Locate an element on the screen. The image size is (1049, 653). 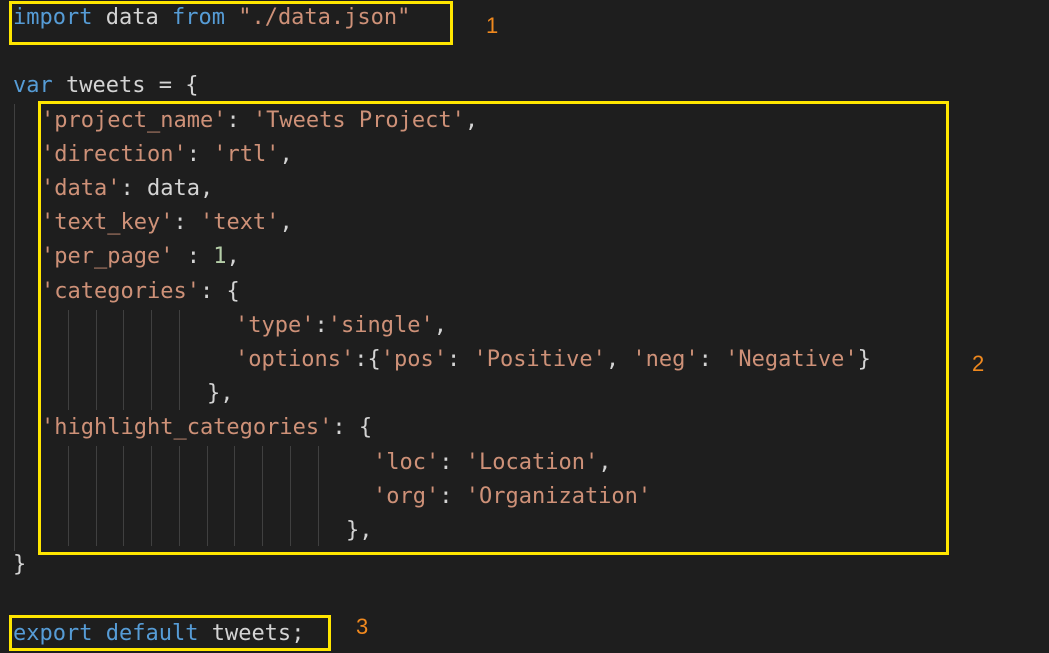
assign-operator: = { is located at coordinates (172, 85).